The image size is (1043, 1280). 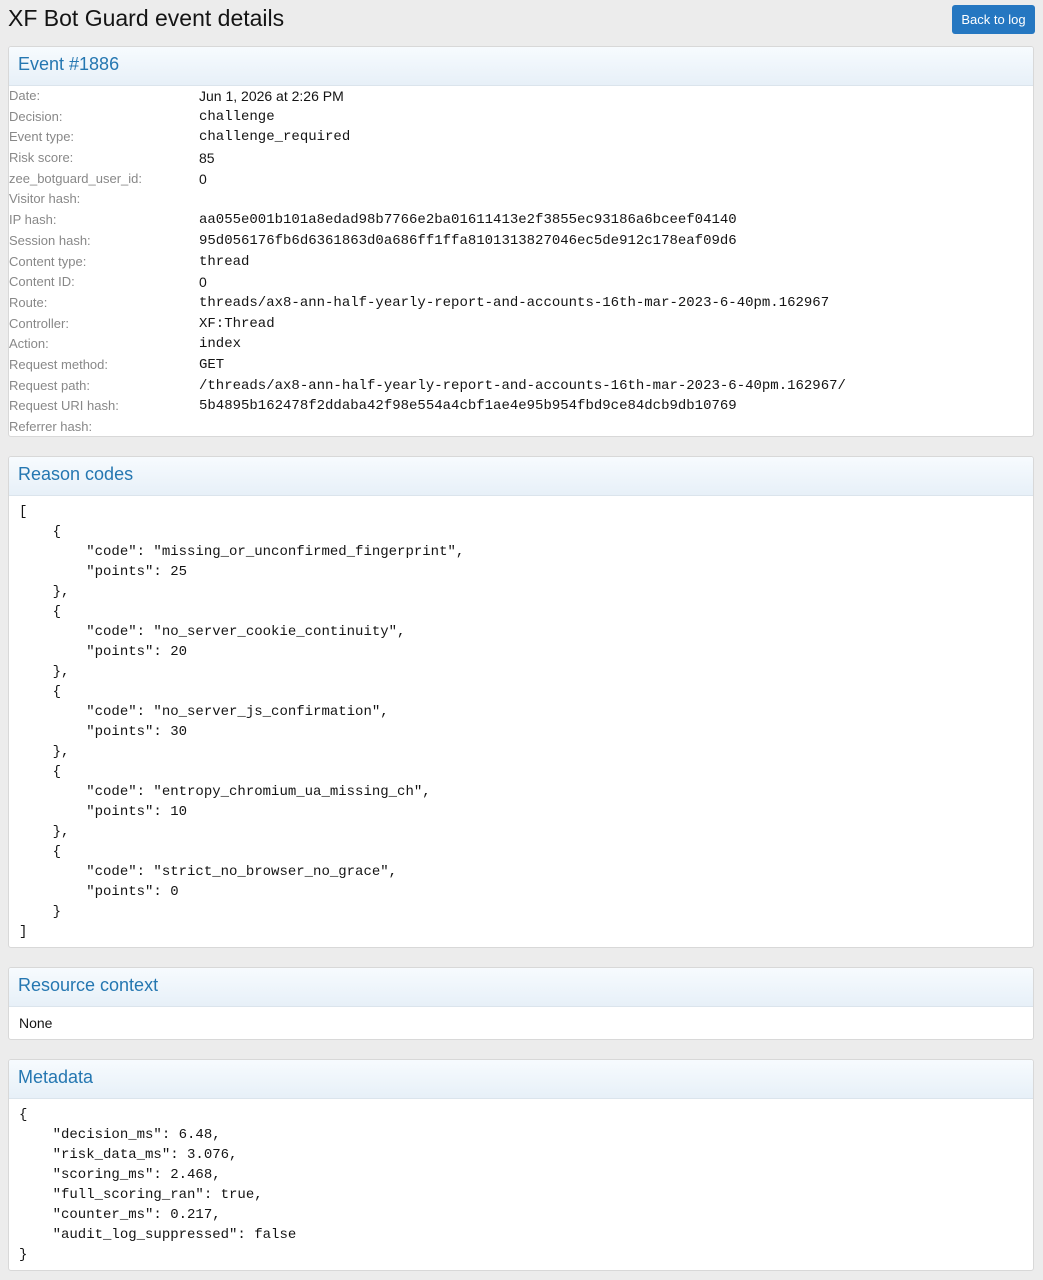 What do you see at coordinates (521, 344) in the screenshot?
I see `detail-row: Action: index` at bounding box center [521, 344].